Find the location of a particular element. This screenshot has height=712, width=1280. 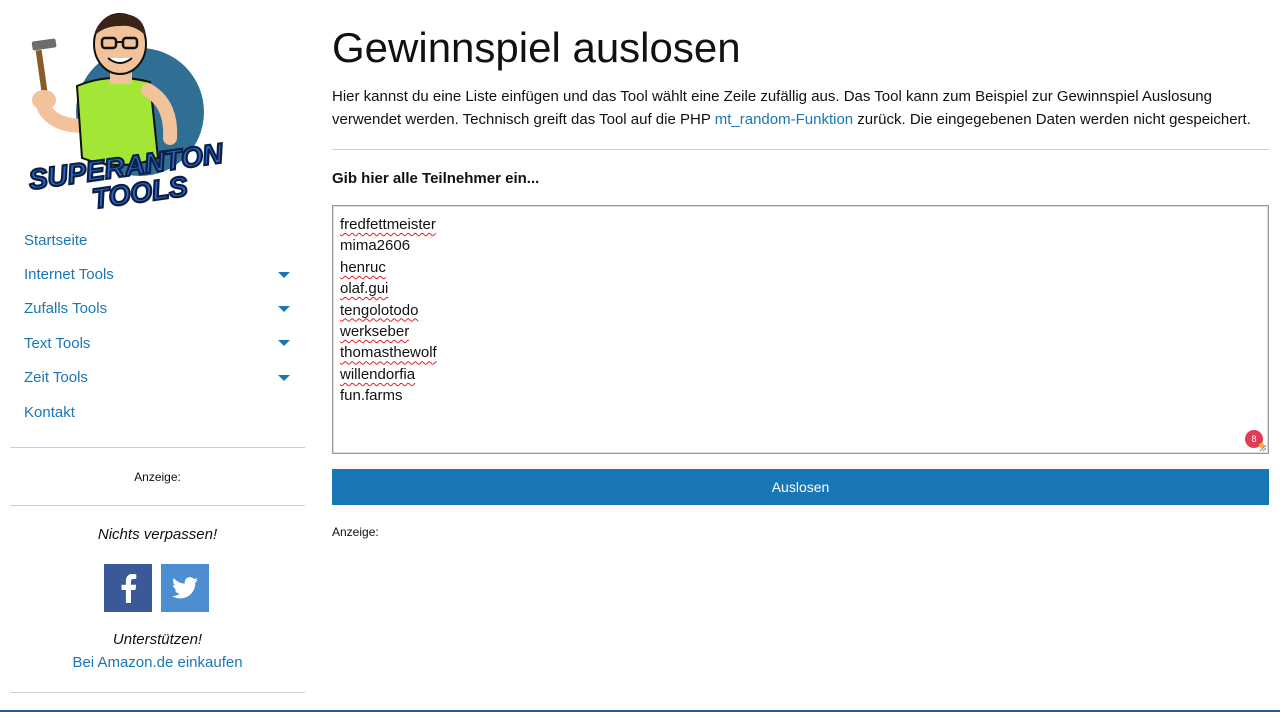

participant-line: olaf.gui is located at coordinates (364, 289).